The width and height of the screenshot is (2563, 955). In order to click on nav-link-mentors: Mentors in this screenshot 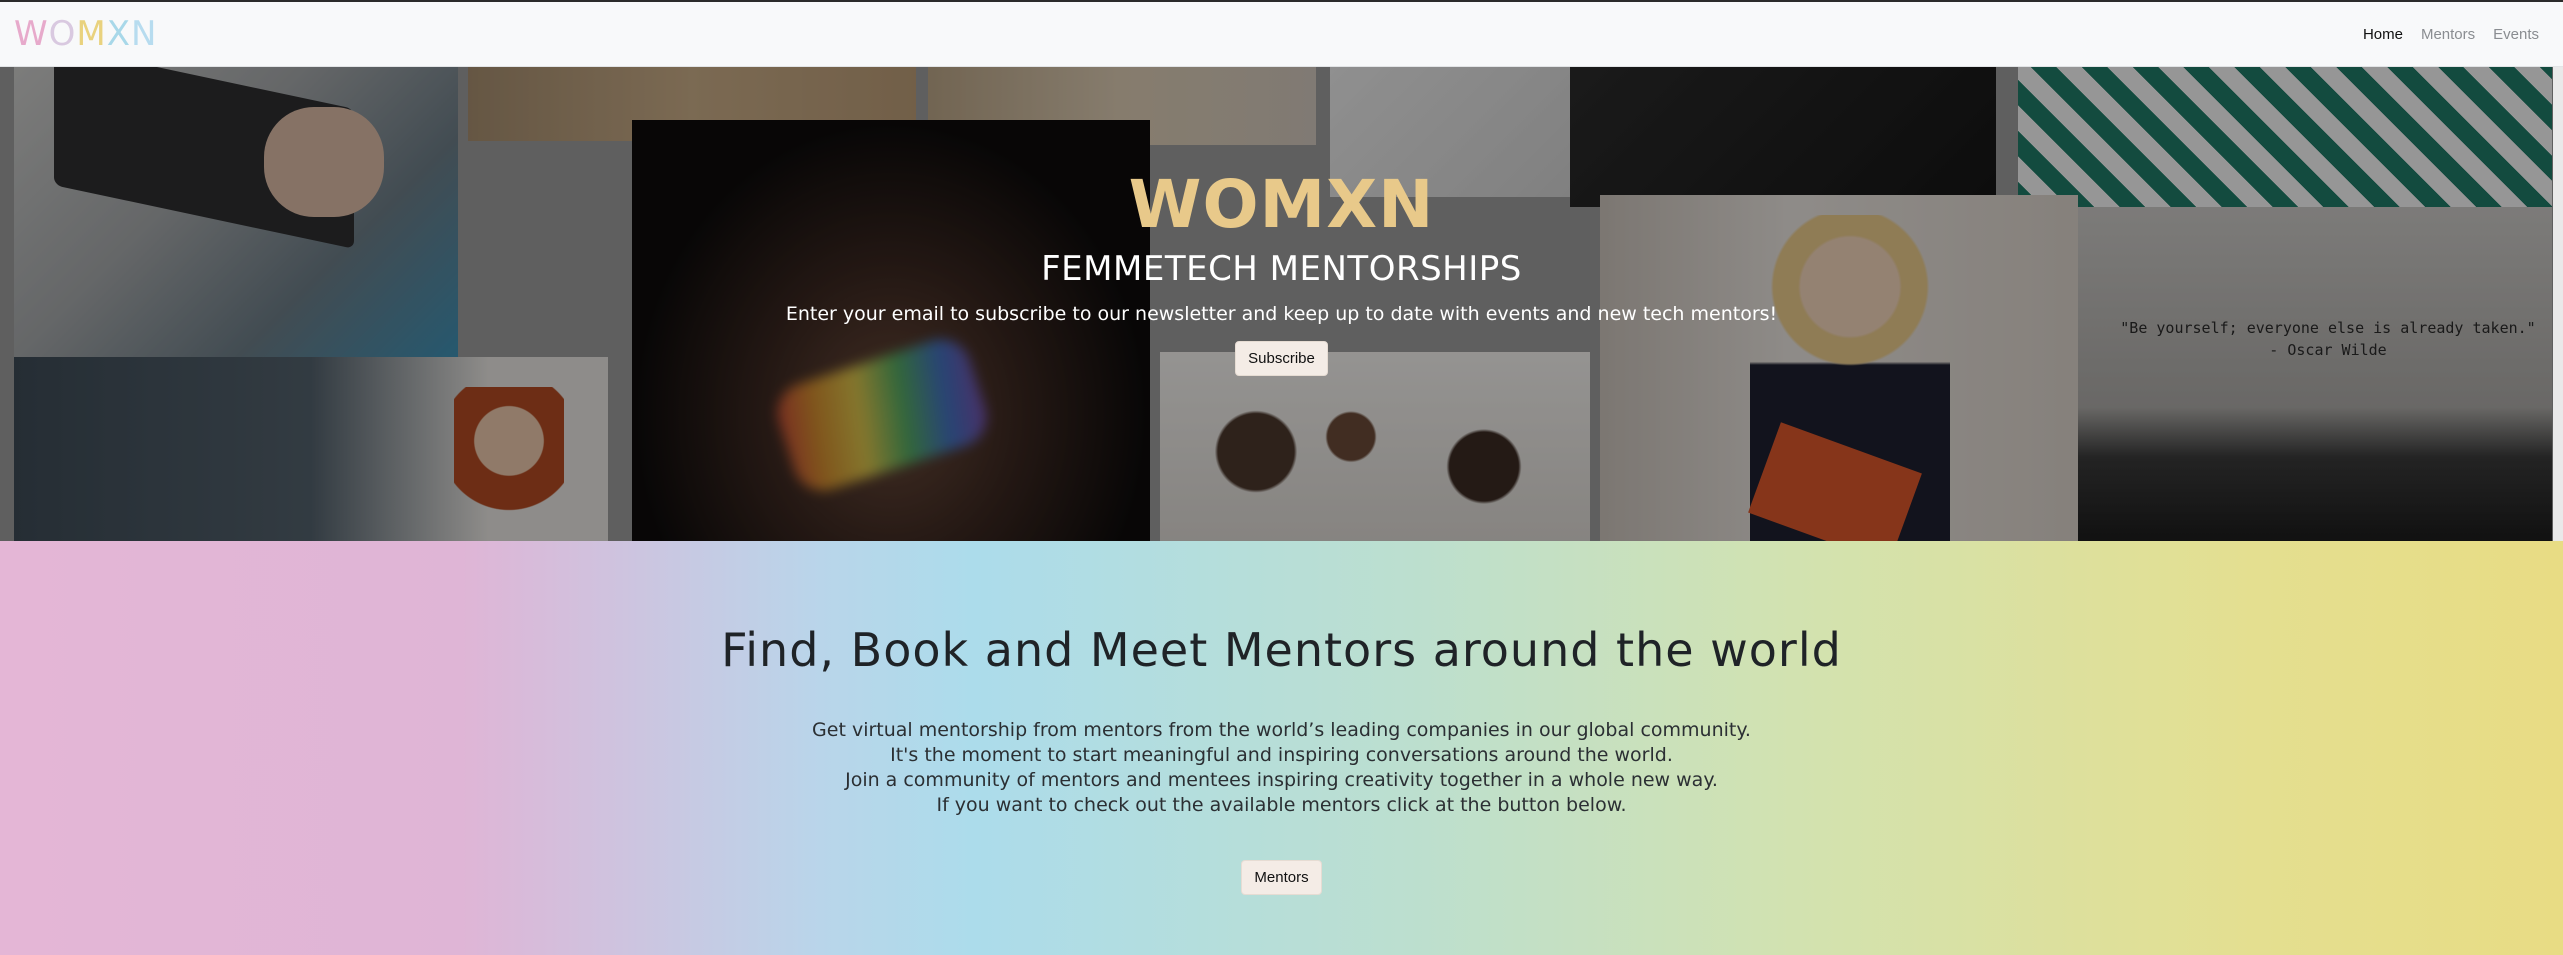, I will do `click(2448, 34)`.